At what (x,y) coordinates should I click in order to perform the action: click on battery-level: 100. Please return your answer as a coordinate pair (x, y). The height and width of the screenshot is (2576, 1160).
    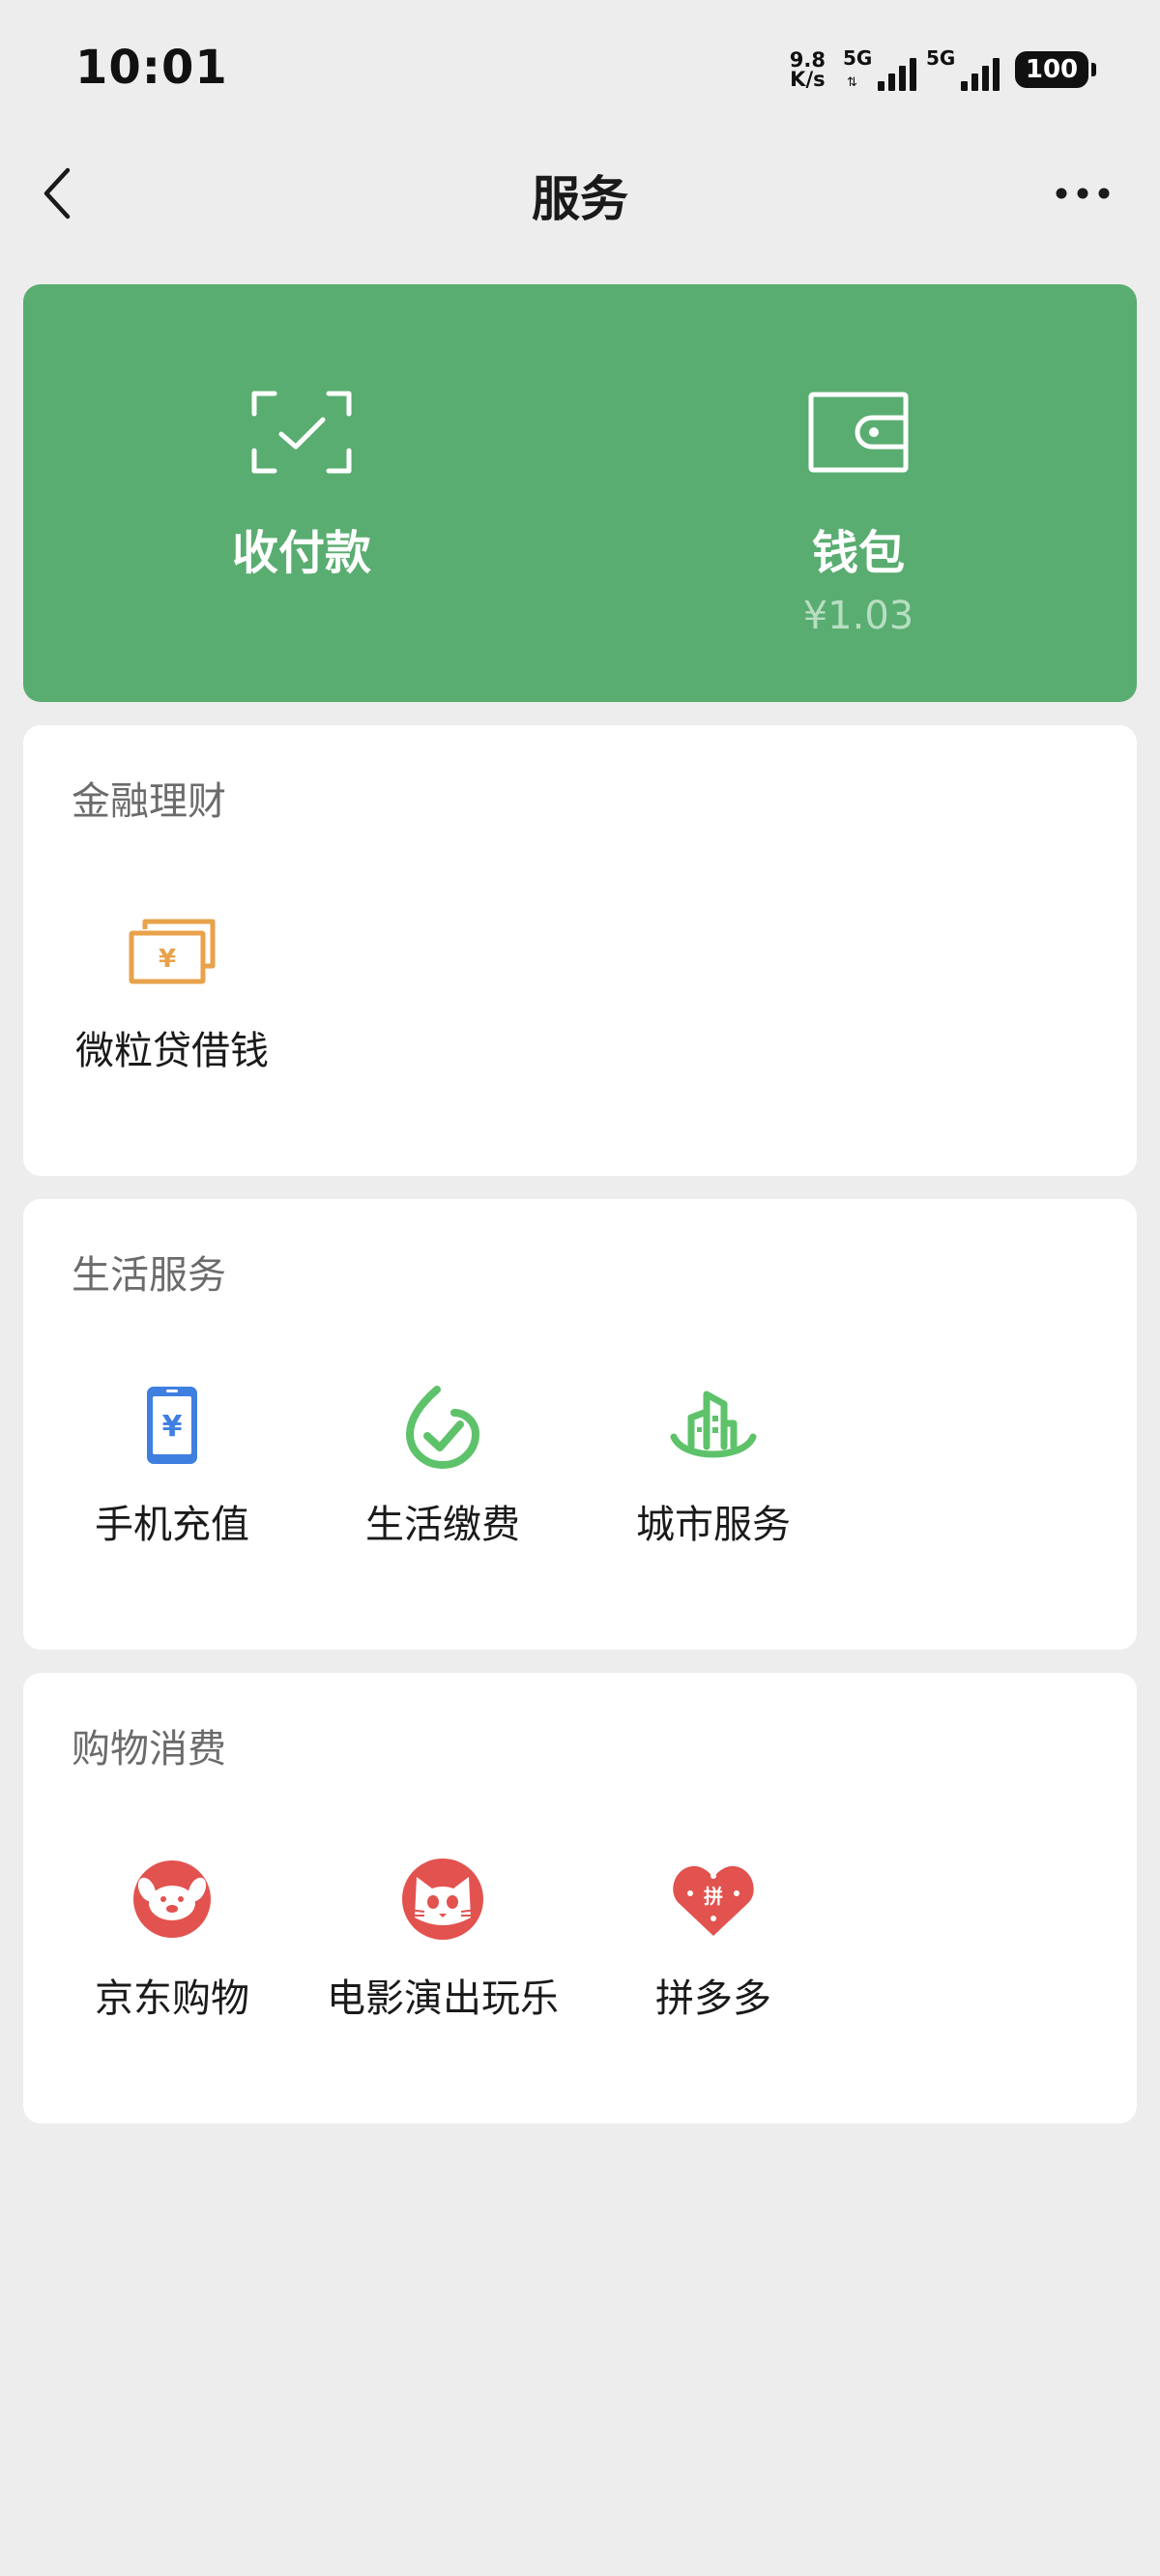
    Looking at the image, I should click on (1052, 69).